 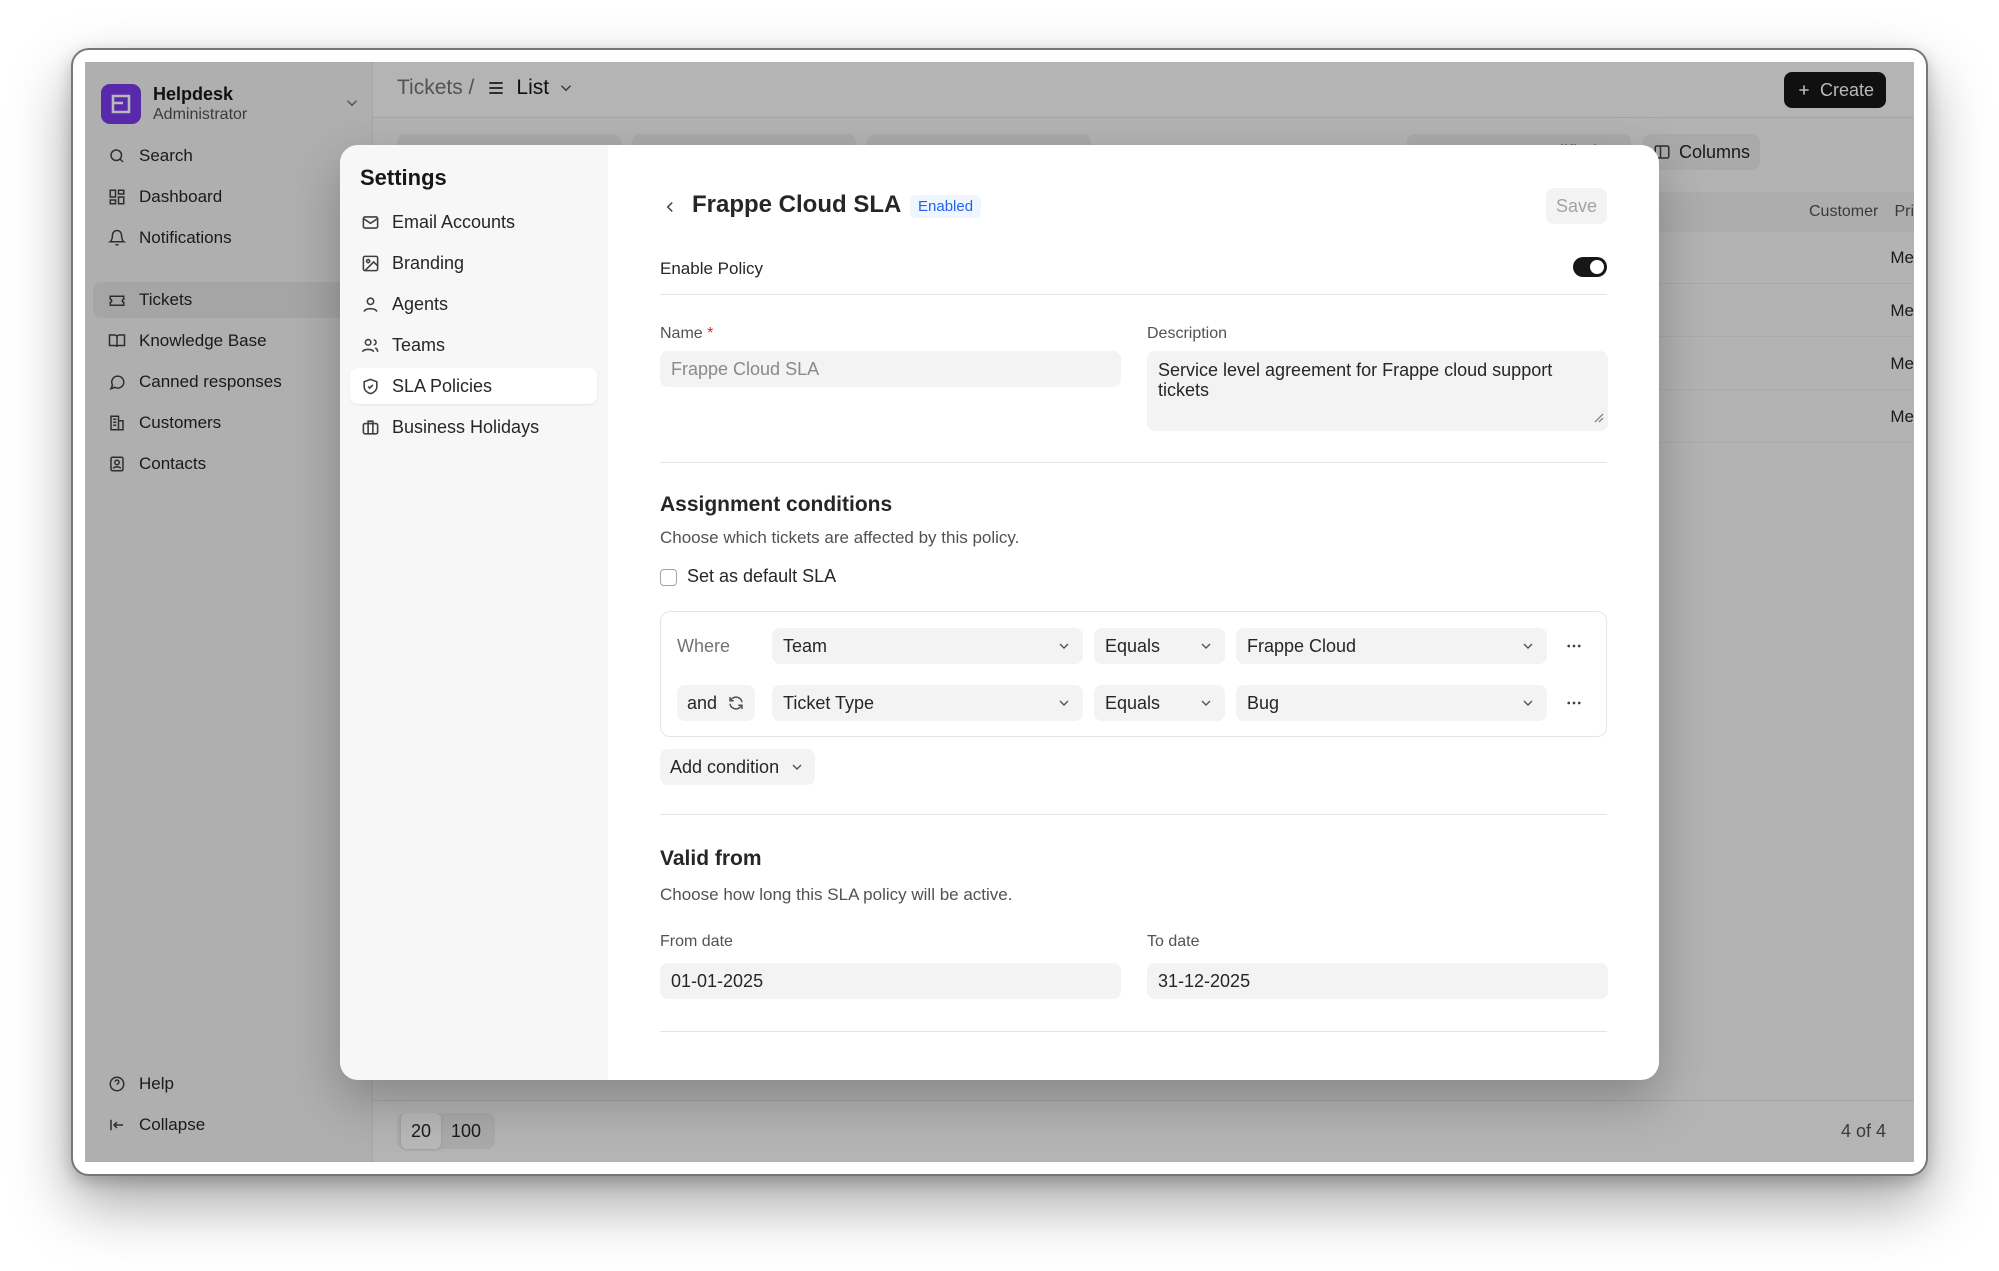 What do you see at coordinates (696, 941) in the screenshot?
I see `from-date-label: From date` at bounding box center [696, 941].